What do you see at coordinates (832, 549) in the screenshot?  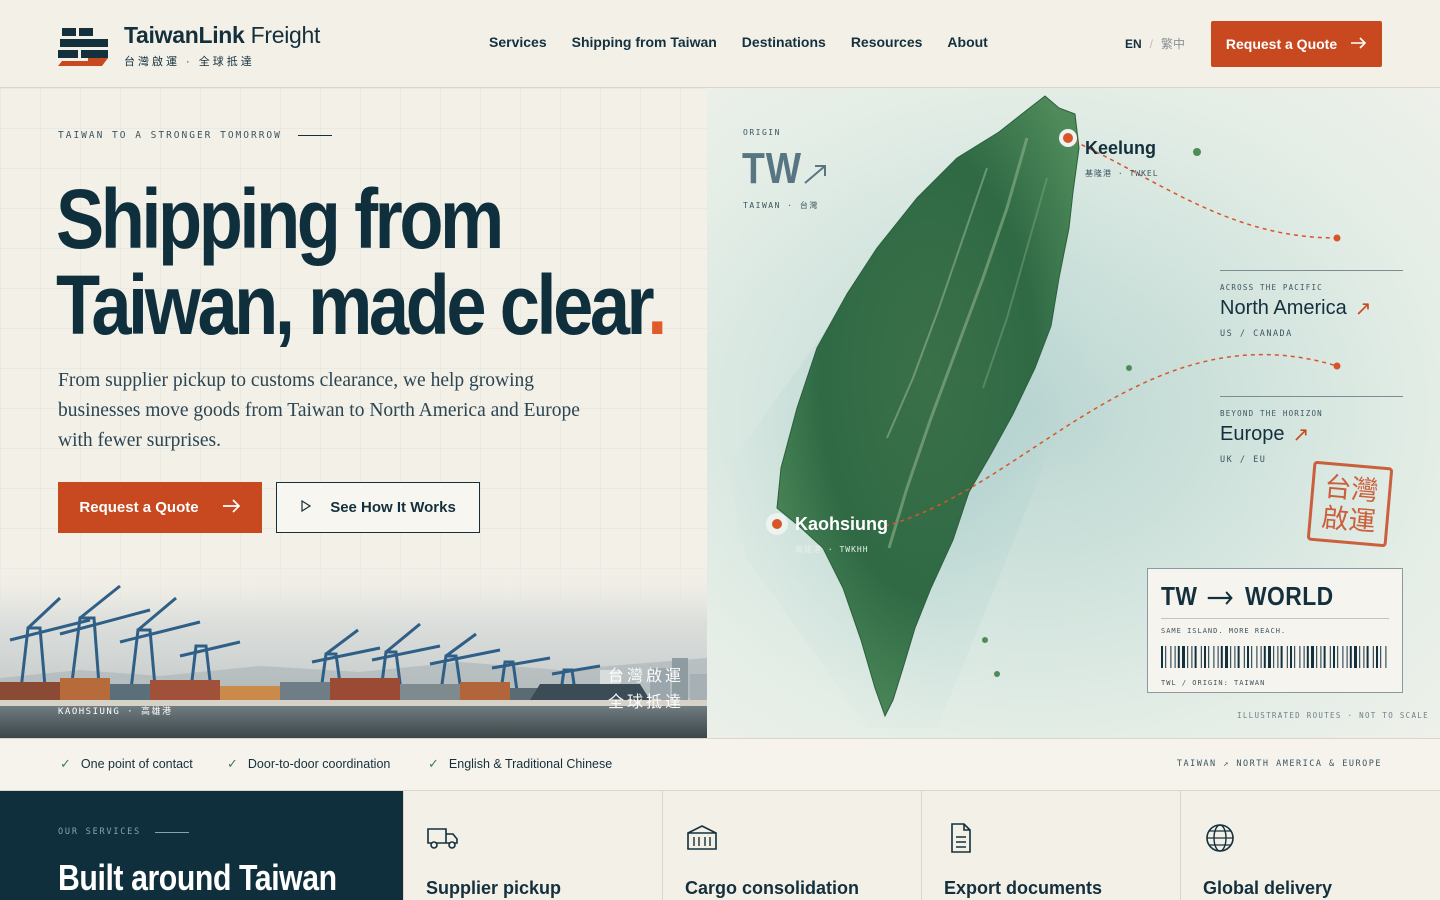 I see `kaohsiung-sub: 高雄港 · TWKHH` at bounding box center [832, 549].